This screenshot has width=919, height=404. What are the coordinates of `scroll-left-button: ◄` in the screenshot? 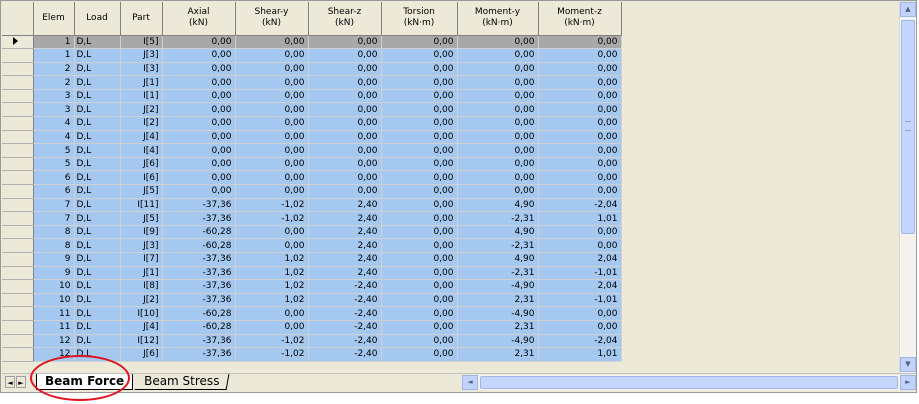 It's located at (470, 382).